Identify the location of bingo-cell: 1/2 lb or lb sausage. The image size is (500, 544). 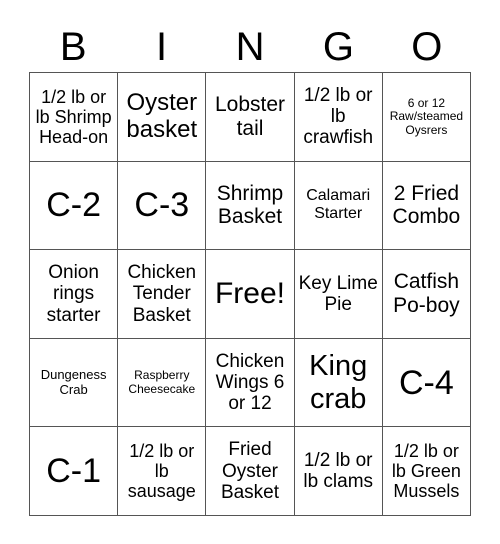
(162, 471).